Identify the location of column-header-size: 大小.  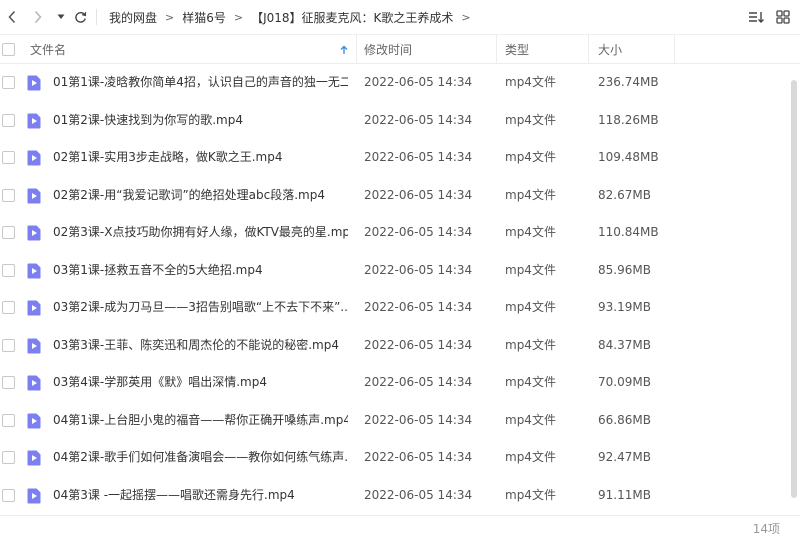
(610, 49).